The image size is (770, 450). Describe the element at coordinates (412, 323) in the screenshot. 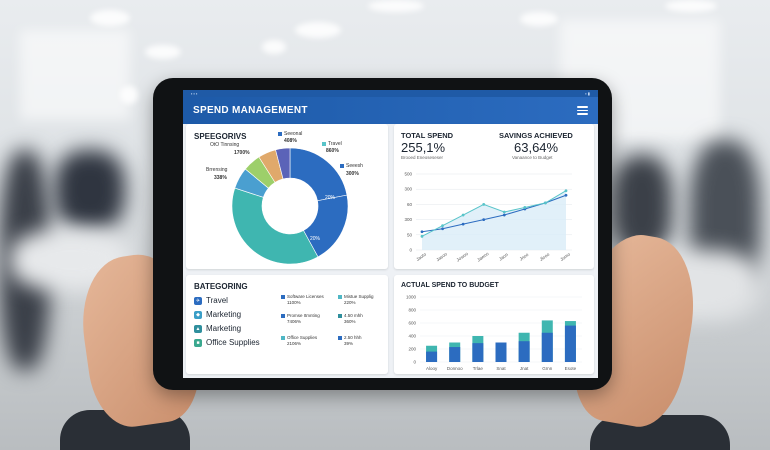

I see `y-tick-label: 600` at that location.